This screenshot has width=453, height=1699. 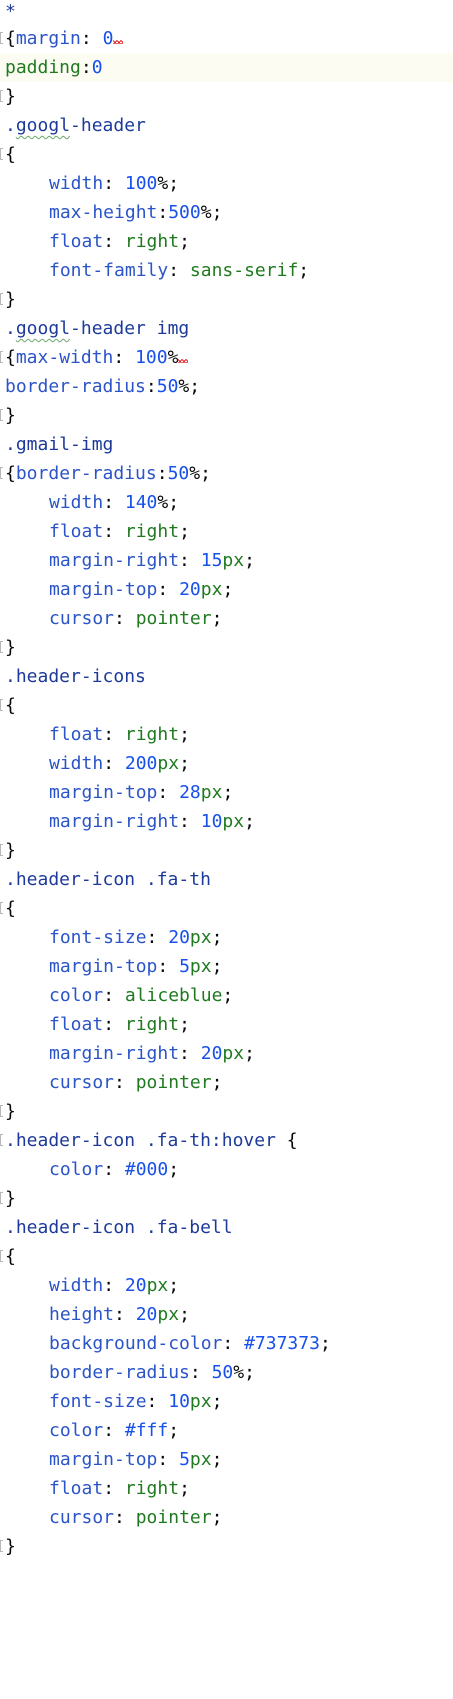 What do you see at coordinates (226, 1401) in the screenshot?
I see `code-line: font-size: 10px;` at bounding box center [226, 1401].